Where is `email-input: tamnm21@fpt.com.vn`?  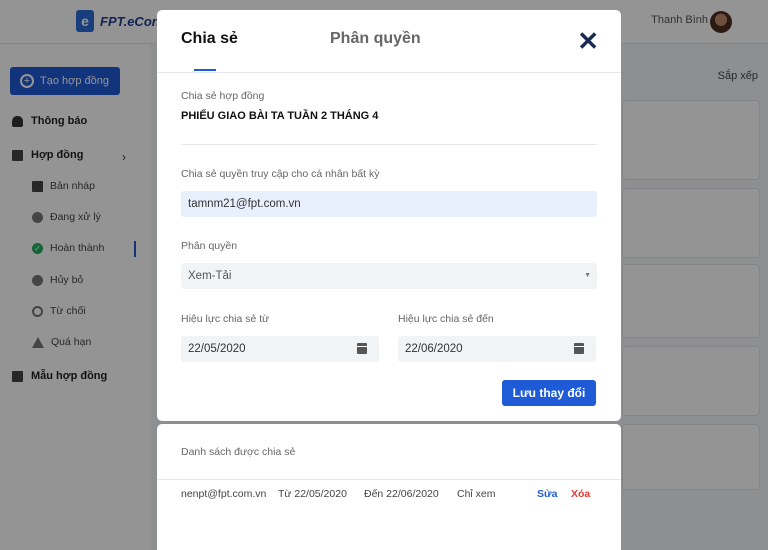 email-input: tamnm21@fpt.com.vn is located at coordinates (389, 204).